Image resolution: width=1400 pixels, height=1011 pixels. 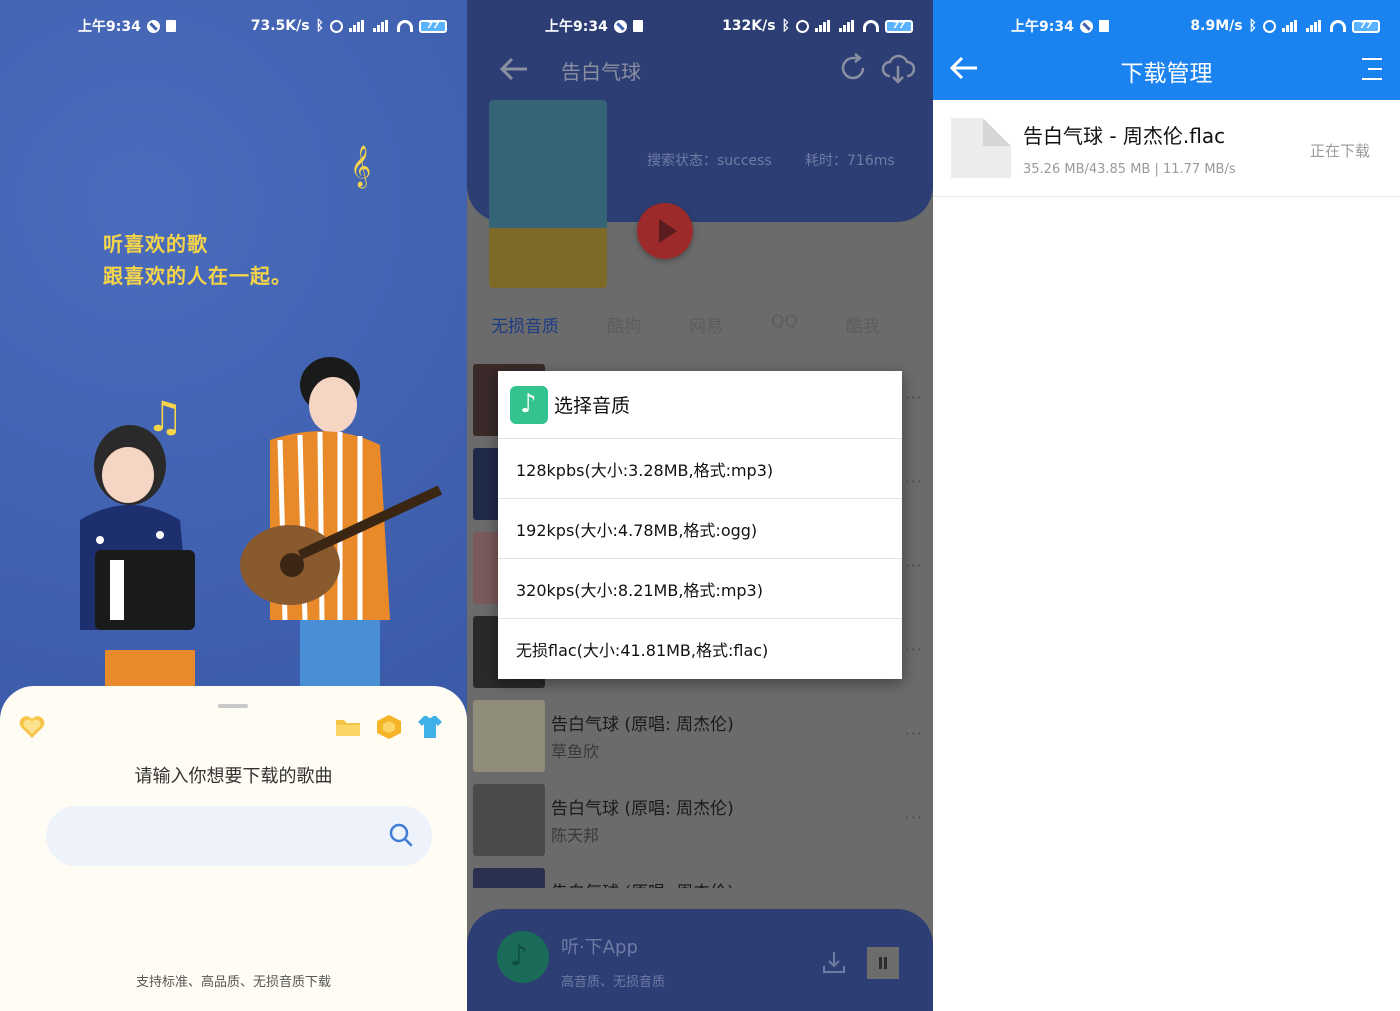 I want to click on search-box, so click(x=239, y=836).